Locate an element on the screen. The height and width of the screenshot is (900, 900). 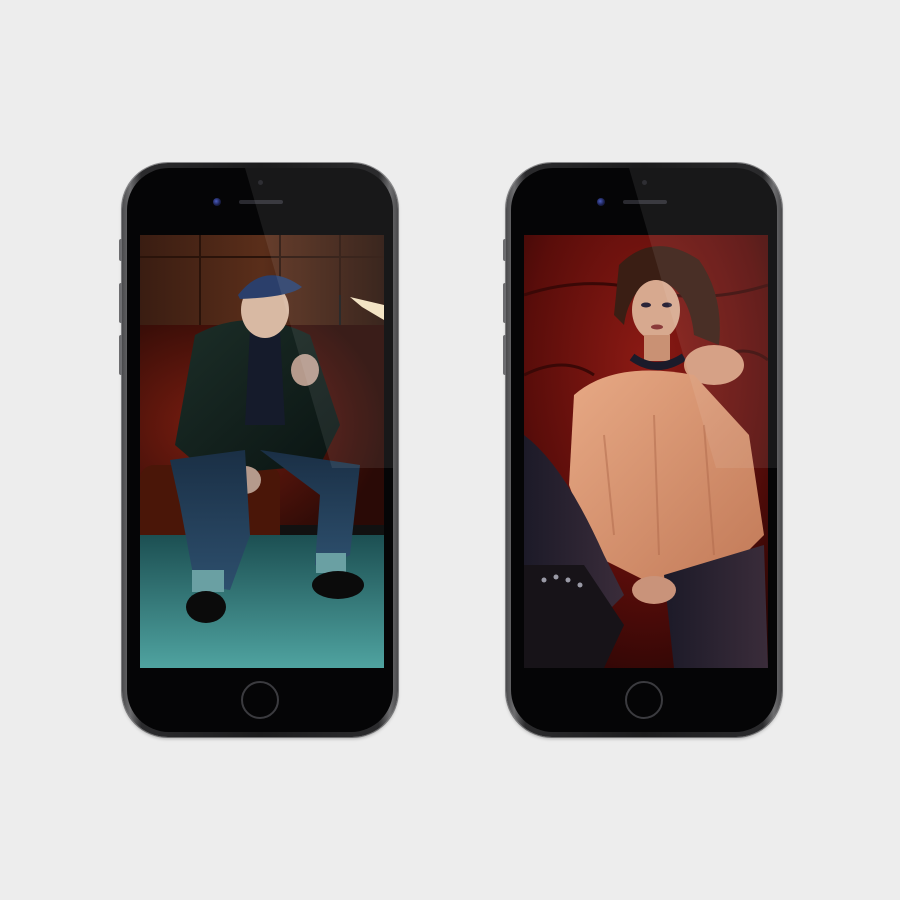
photo-man-seated is located at coordinates (262, 451).